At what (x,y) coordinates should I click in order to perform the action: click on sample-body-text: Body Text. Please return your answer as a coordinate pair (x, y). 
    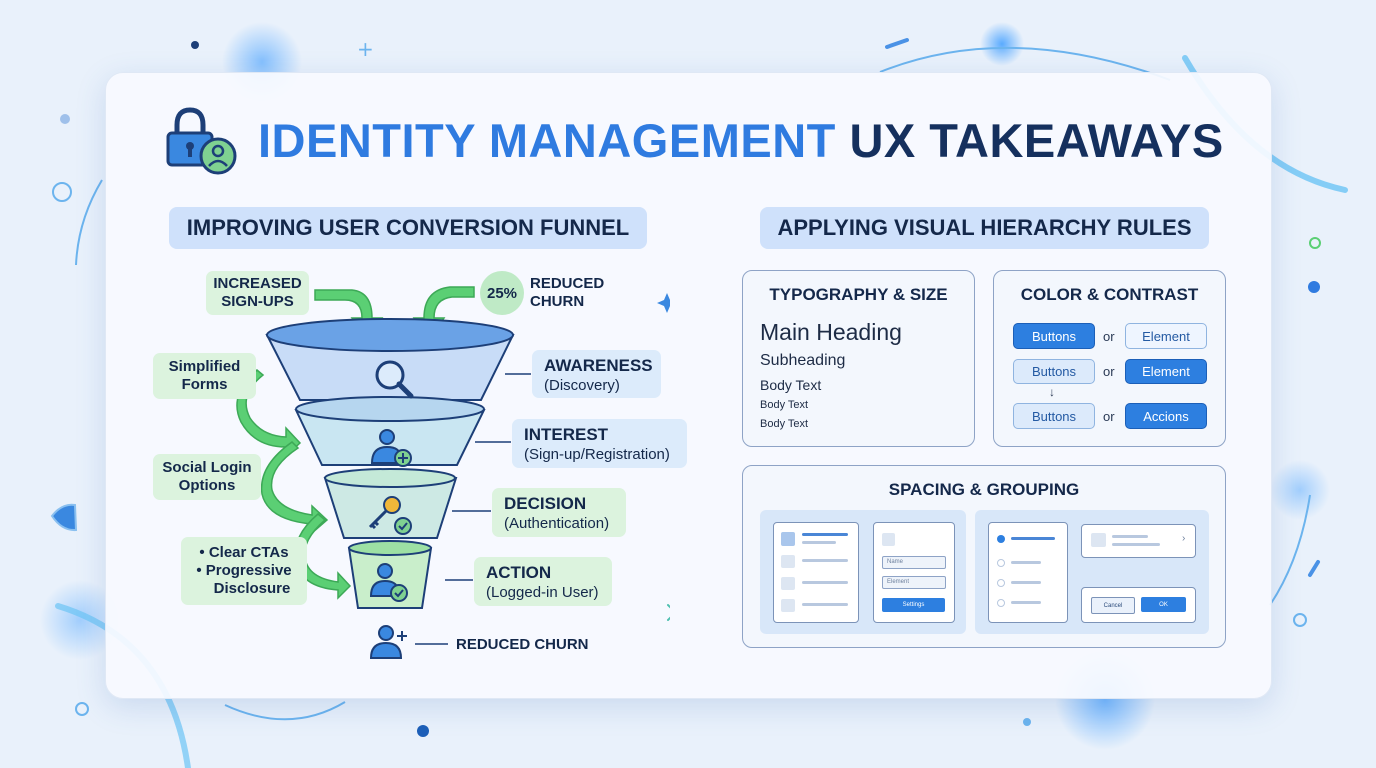
    Looking at the image, I should click on (791, 385).